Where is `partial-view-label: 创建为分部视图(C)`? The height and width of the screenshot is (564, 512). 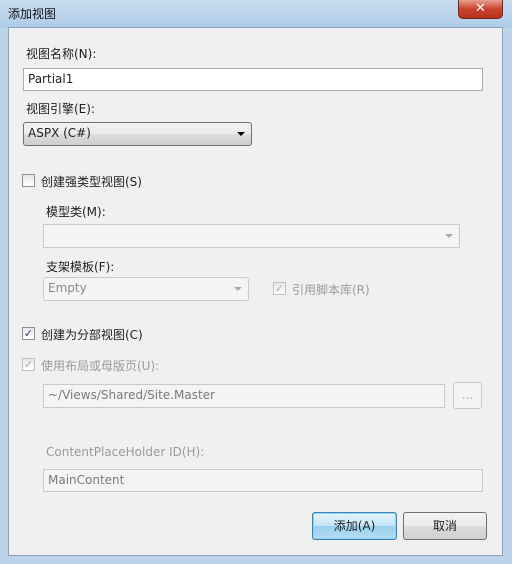
partial-view-label: 创建为分部视图(C) is located at coordinates (92, 335).